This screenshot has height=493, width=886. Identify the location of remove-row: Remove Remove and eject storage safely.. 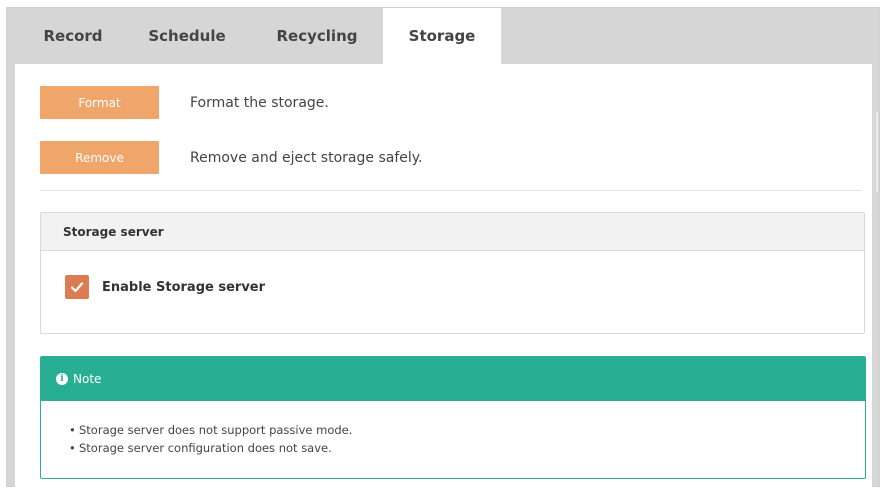
(231, 157).